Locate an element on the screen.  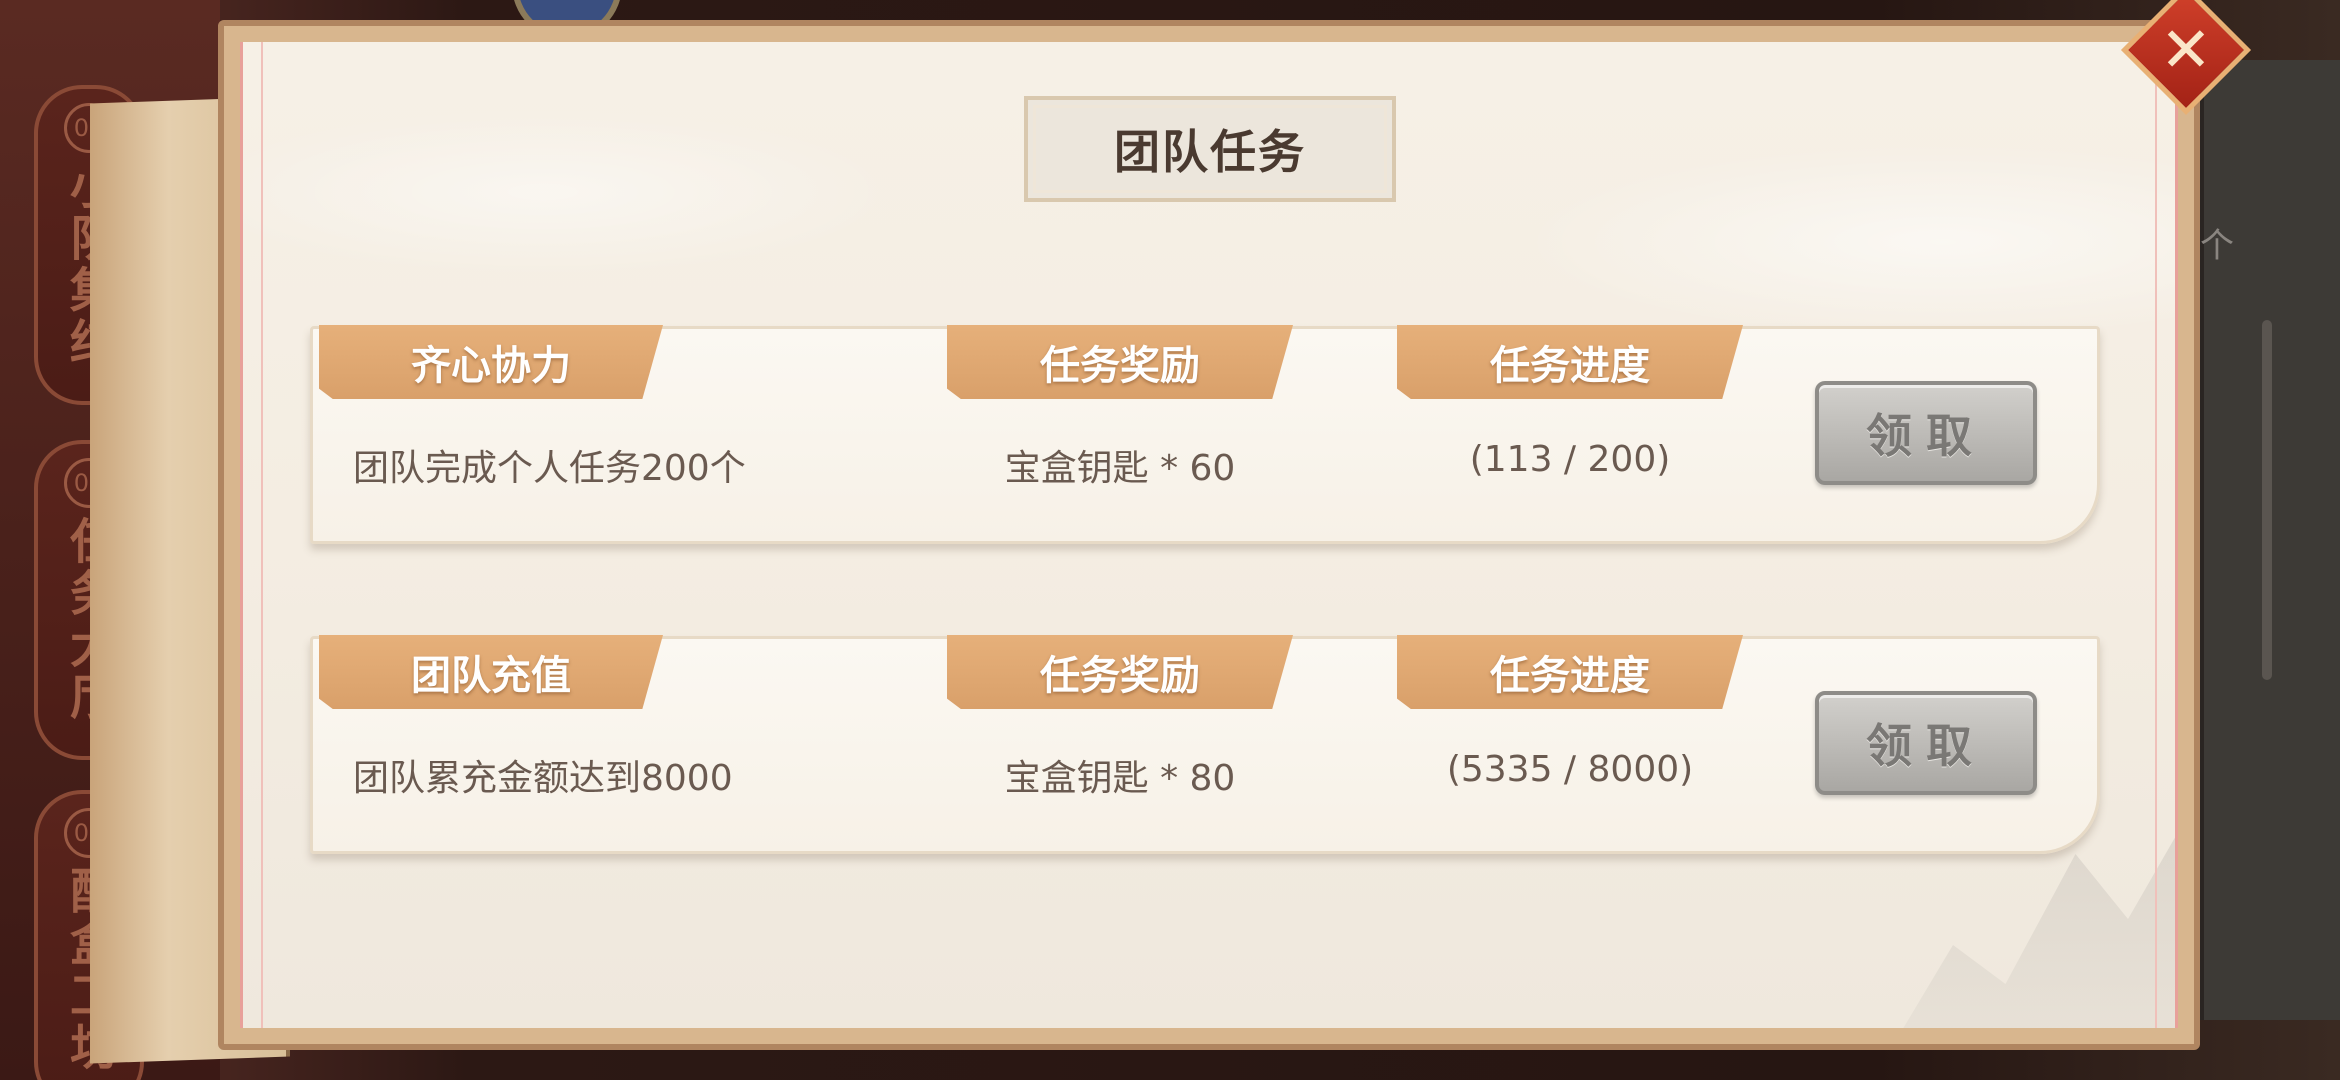
task-reward: 宝盒钥匙 * 80 is located at coordinates (1120, 778).